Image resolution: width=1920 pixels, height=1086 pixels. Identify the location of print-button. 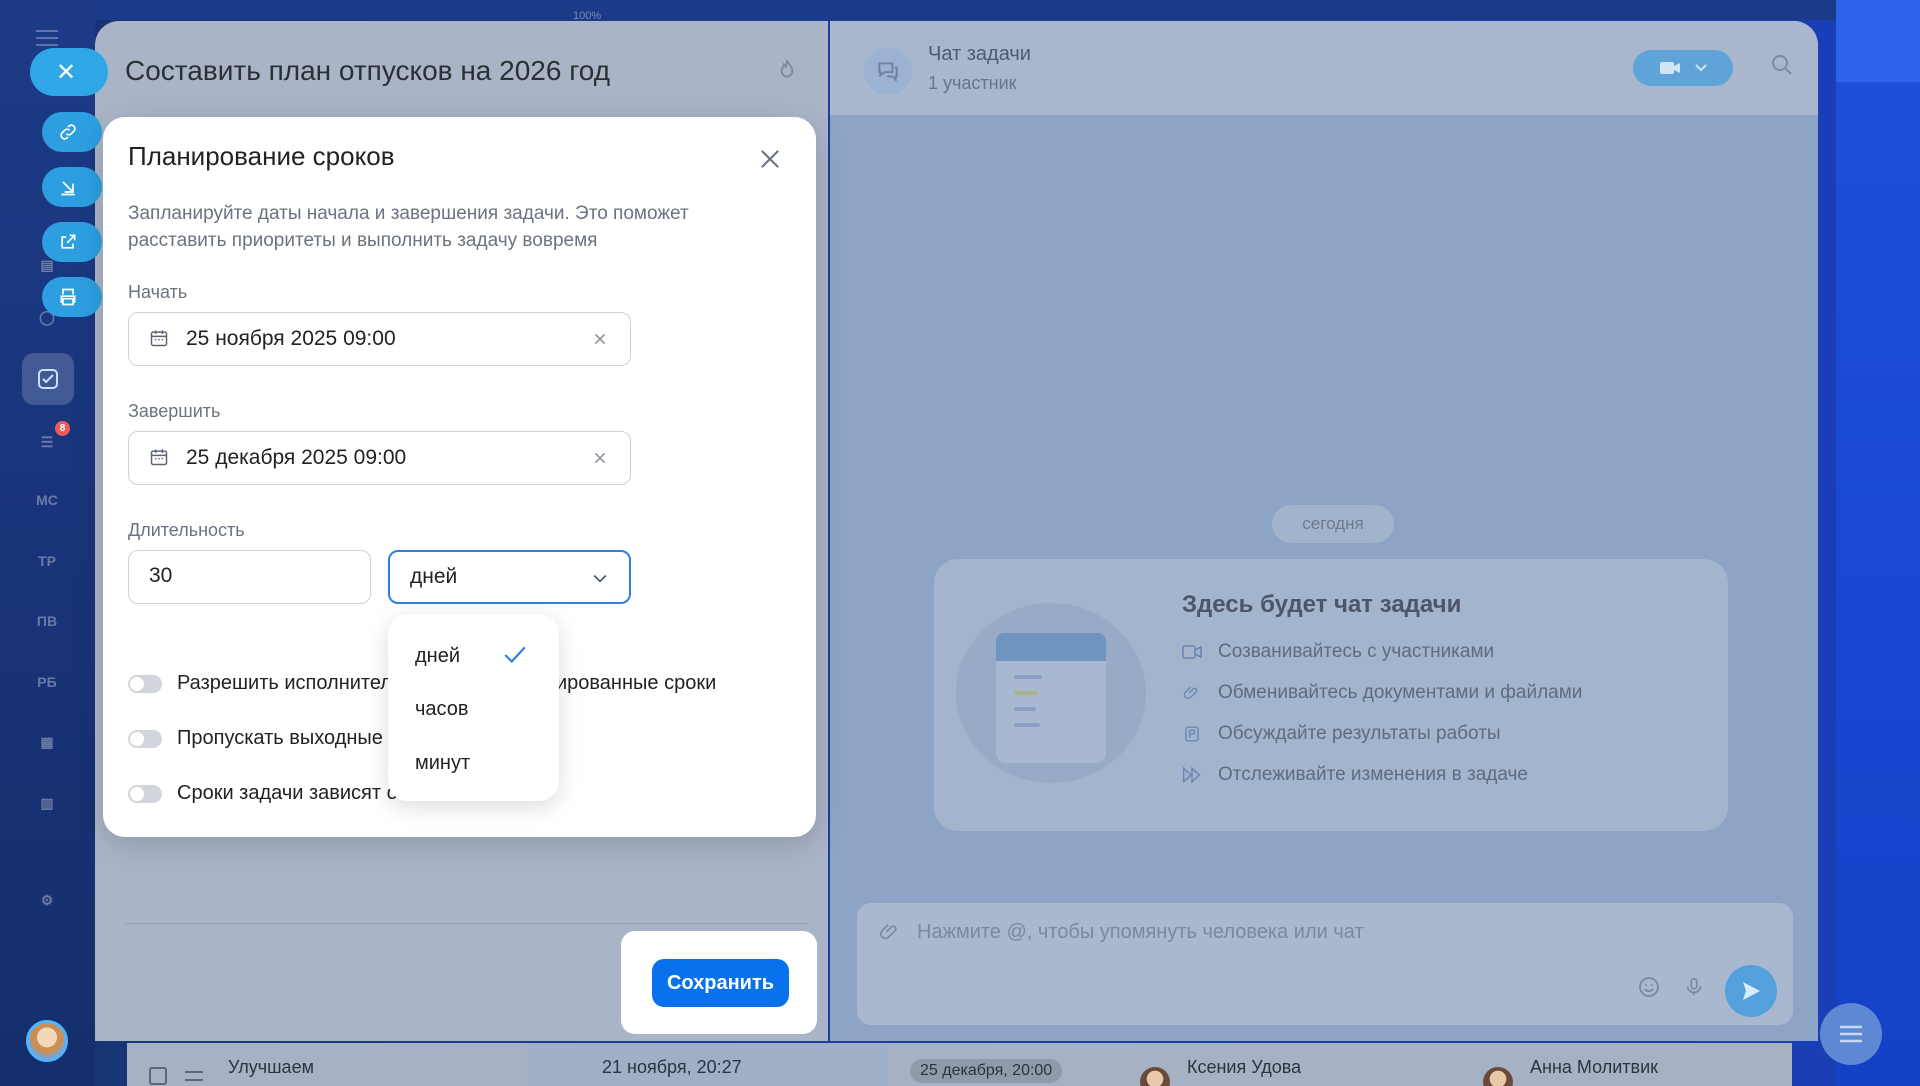
(72, 297).